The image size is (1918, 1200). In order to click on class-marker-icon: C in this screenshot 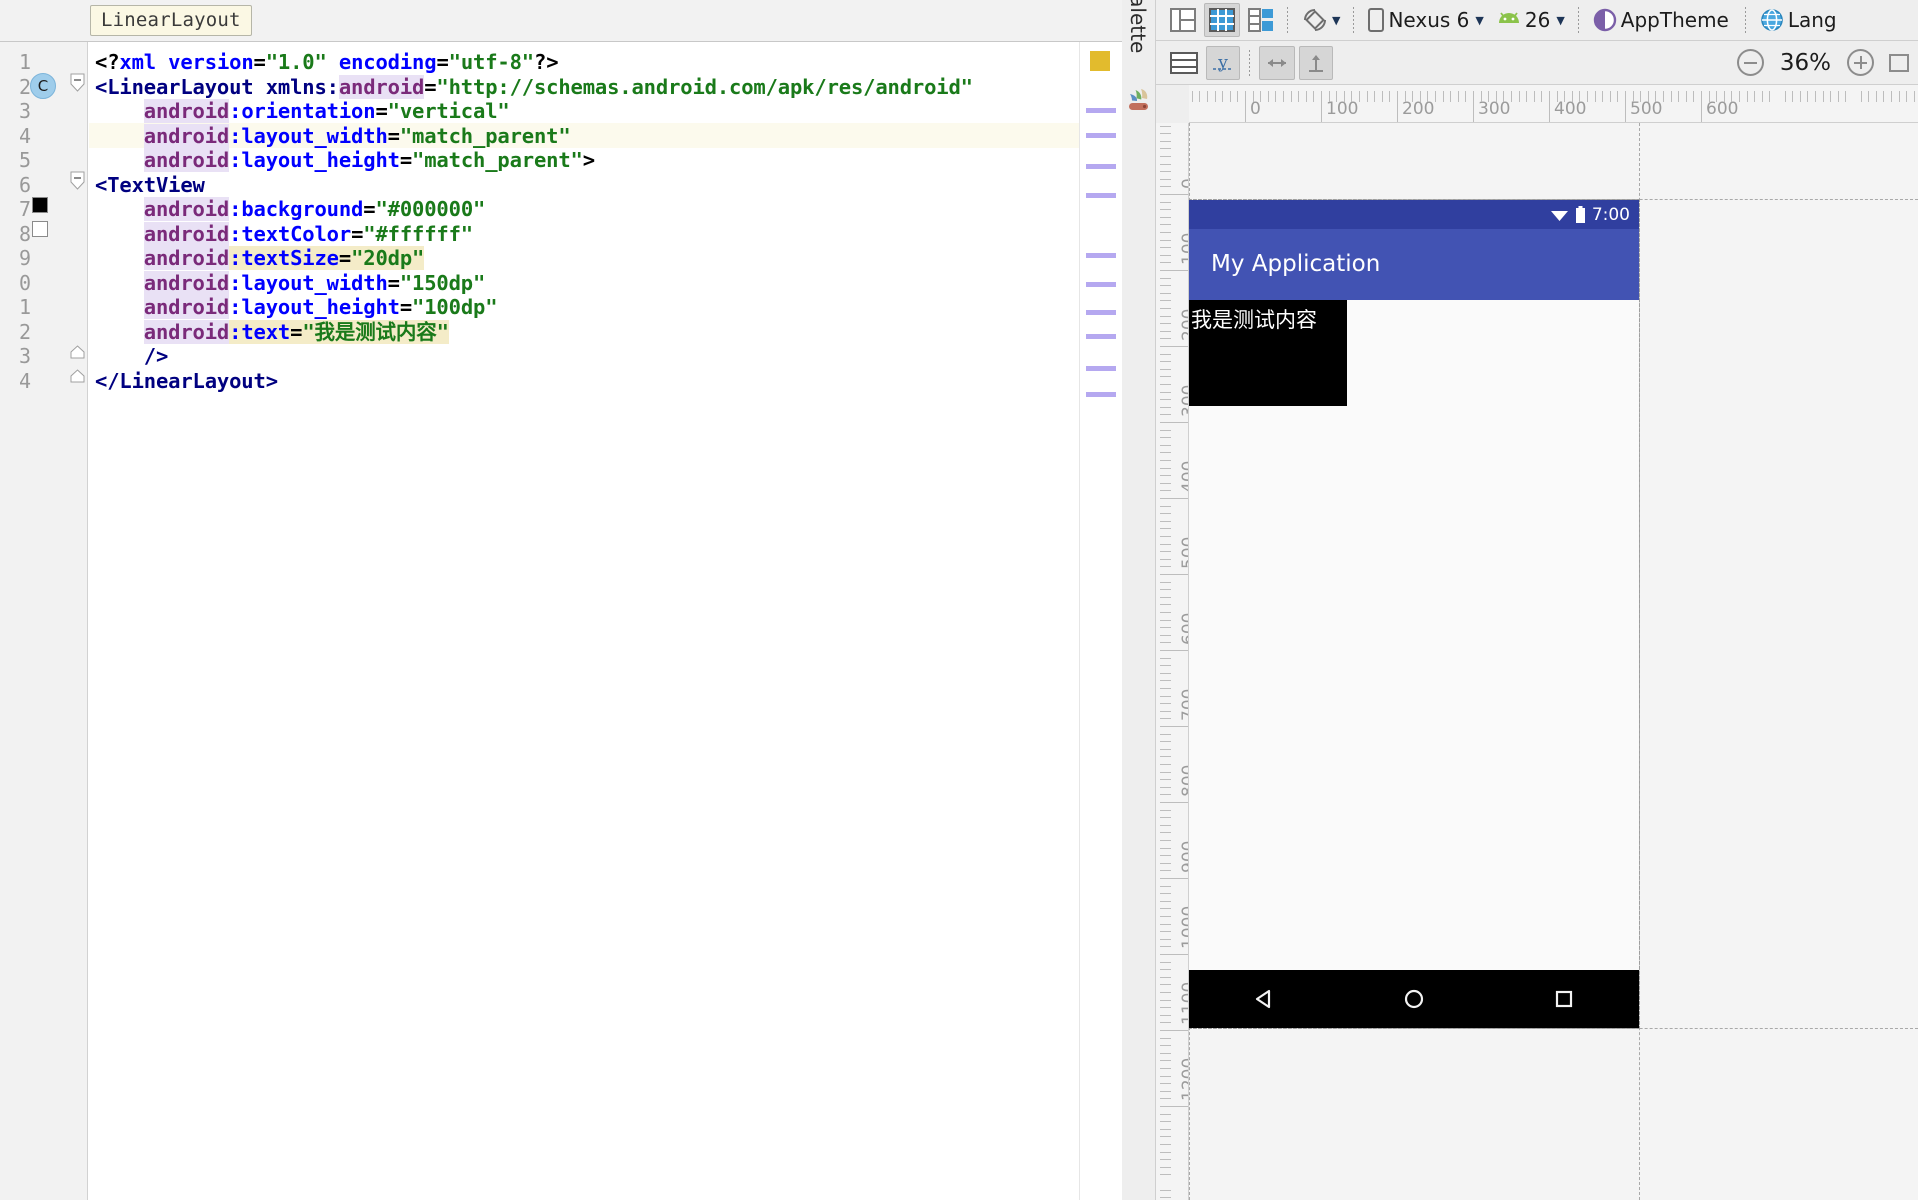, I will do `click(43, 86)`.